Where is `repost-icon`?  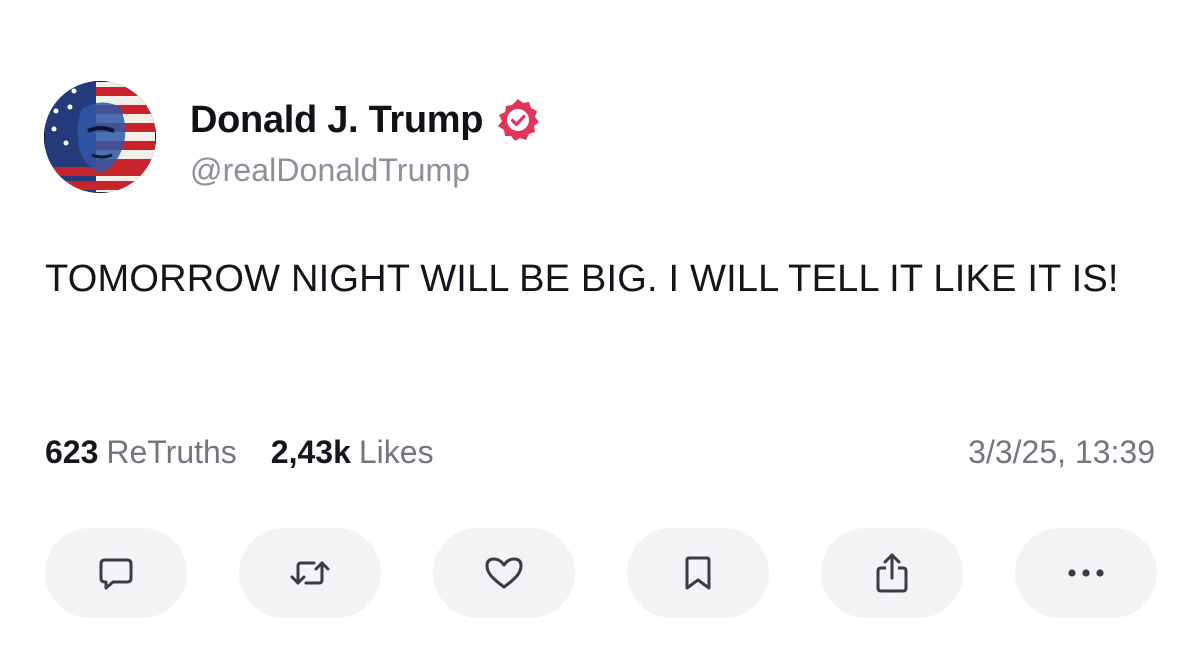 repost-icon is located at coordinates (310, 573).